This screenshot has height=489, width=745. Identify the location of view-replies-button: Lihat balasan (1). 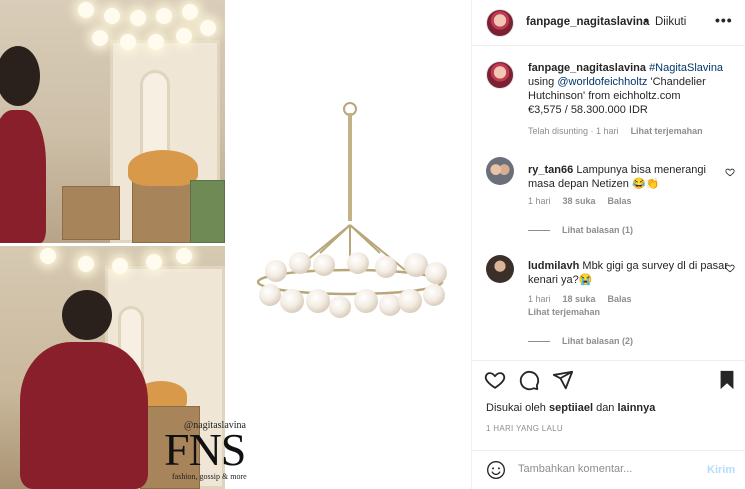
(580, 230).